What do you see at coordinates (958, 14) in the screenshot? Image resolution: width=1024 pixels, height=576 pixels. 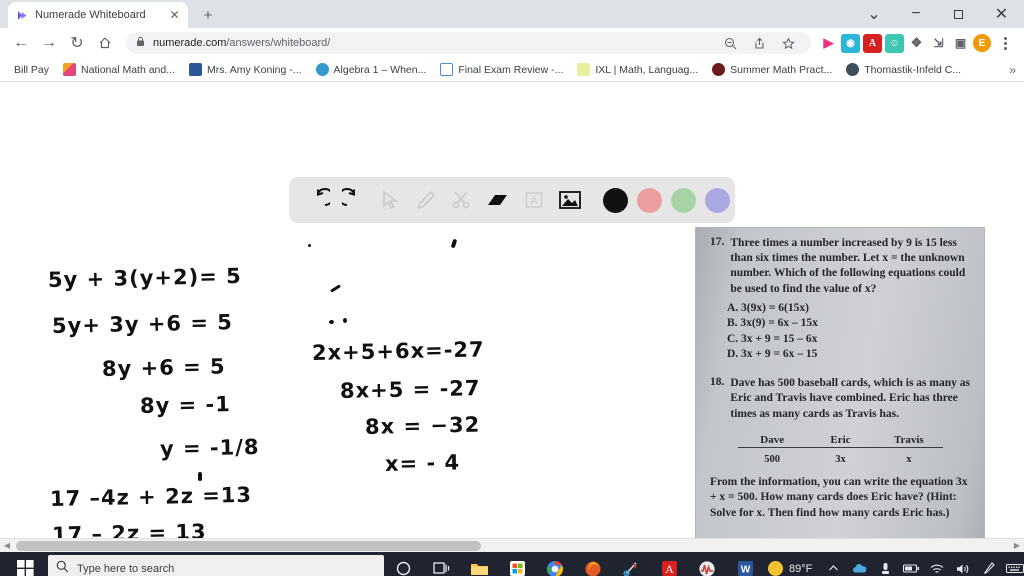 I see `maximize-button` at bounding box center [958, 14].